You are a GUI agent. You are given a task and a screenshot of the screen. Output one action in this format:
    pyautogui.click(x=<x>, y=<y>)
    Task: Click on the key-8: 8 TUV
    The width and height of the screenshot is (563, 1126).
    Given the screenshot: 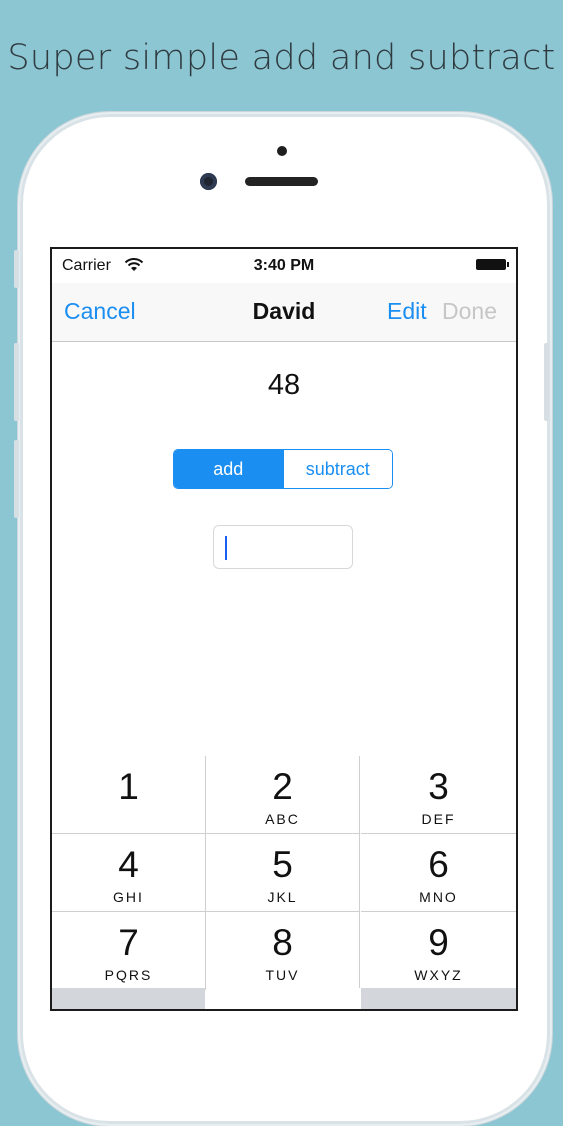 What is the action you would take?
    pyautogui.click(x=283, y=951)
    